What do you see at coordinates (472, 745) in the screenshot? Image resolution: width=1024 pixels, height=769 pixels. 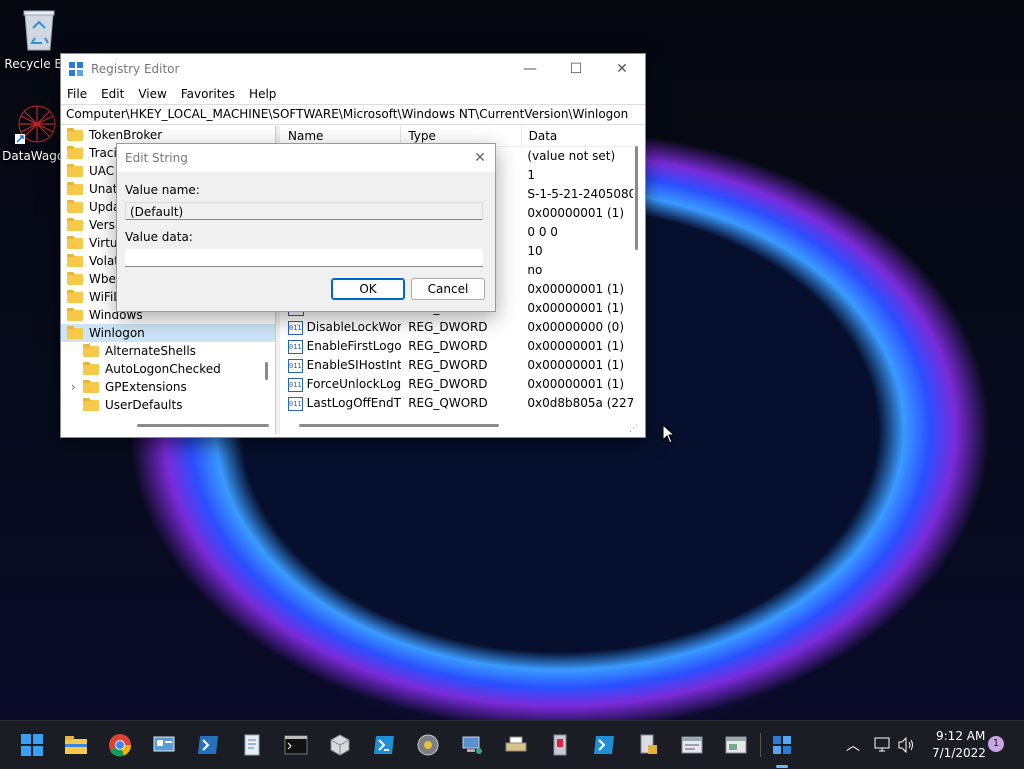 I see `network-computer-icon` at bounding box center [472, 745].